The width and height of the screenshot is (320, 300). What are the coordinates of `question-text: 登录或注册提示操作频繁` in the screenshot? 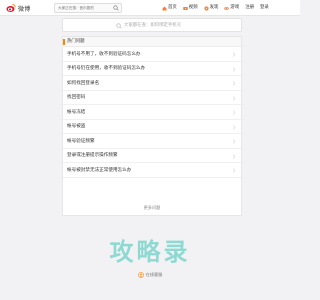 It's located at (92, 156).